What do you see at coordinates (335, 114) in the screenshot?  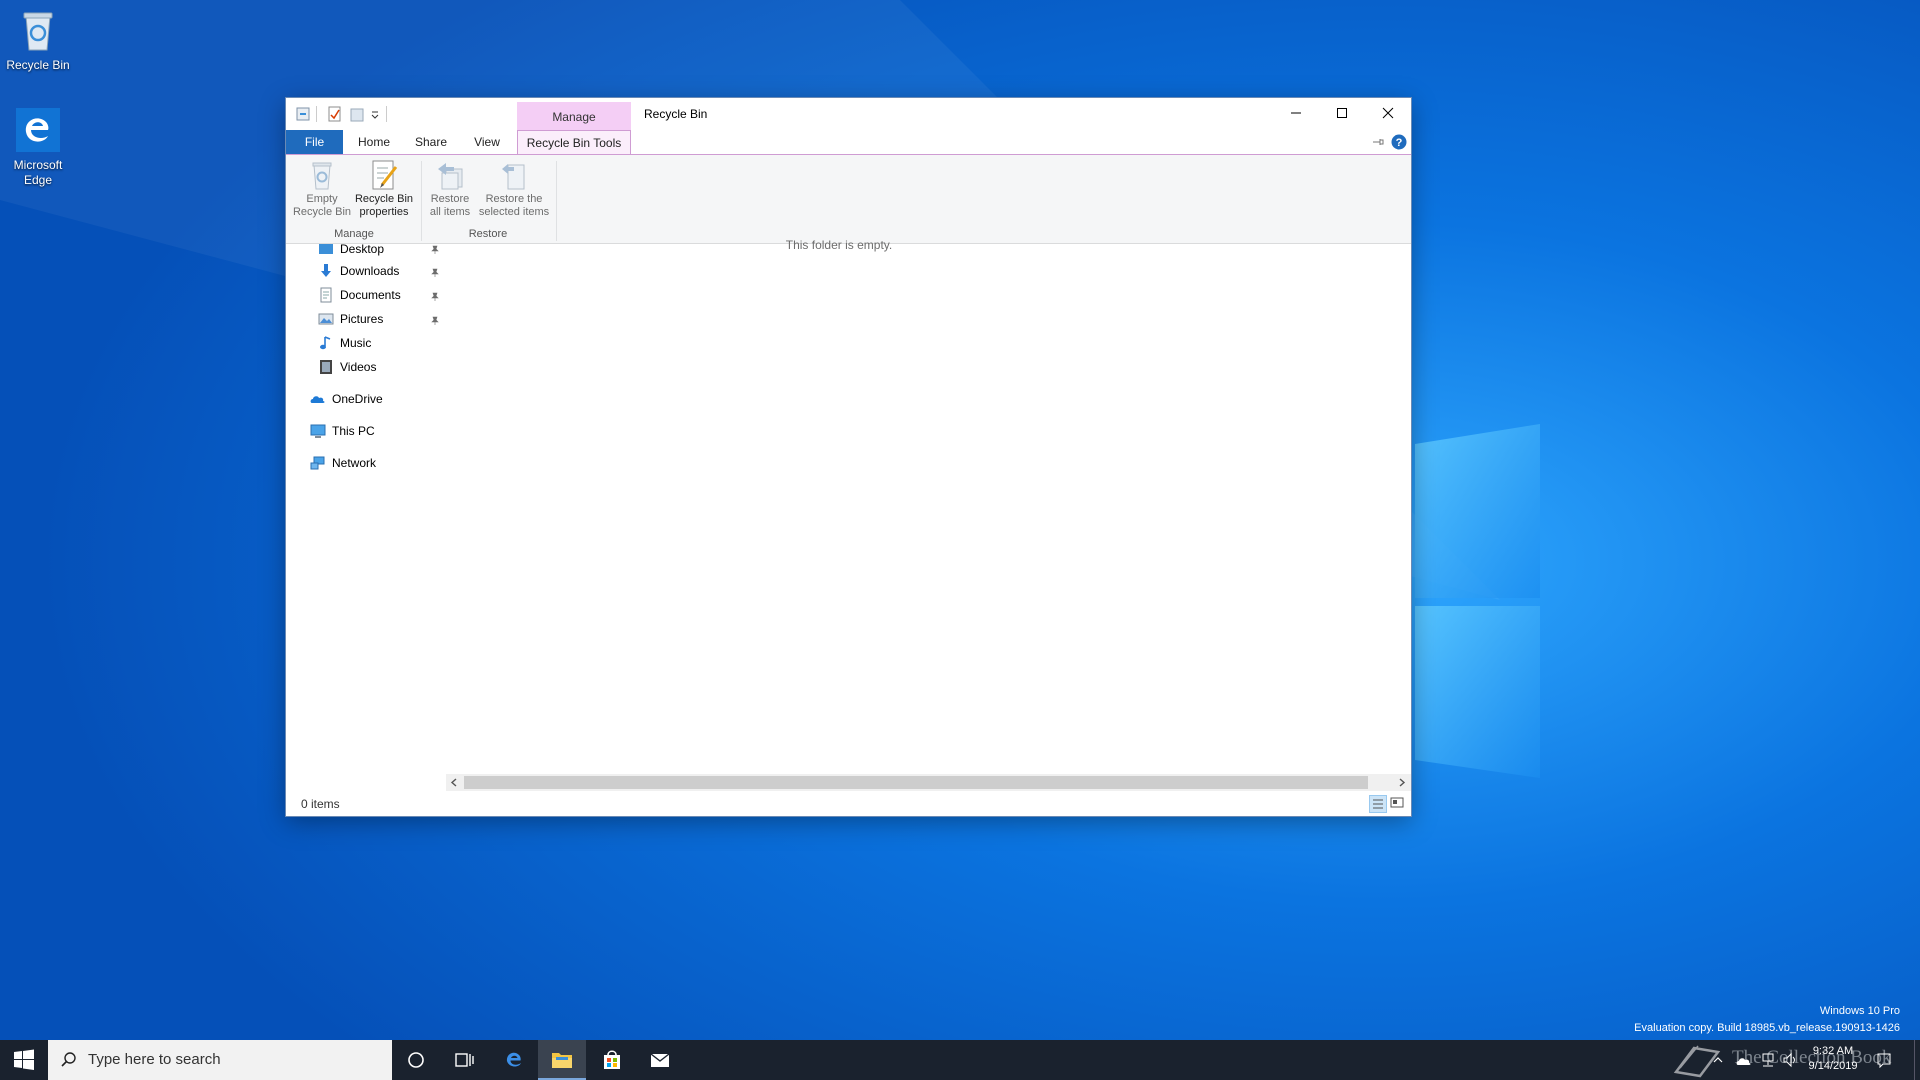 I see `properties-icon` at bounding box center [335, 114].